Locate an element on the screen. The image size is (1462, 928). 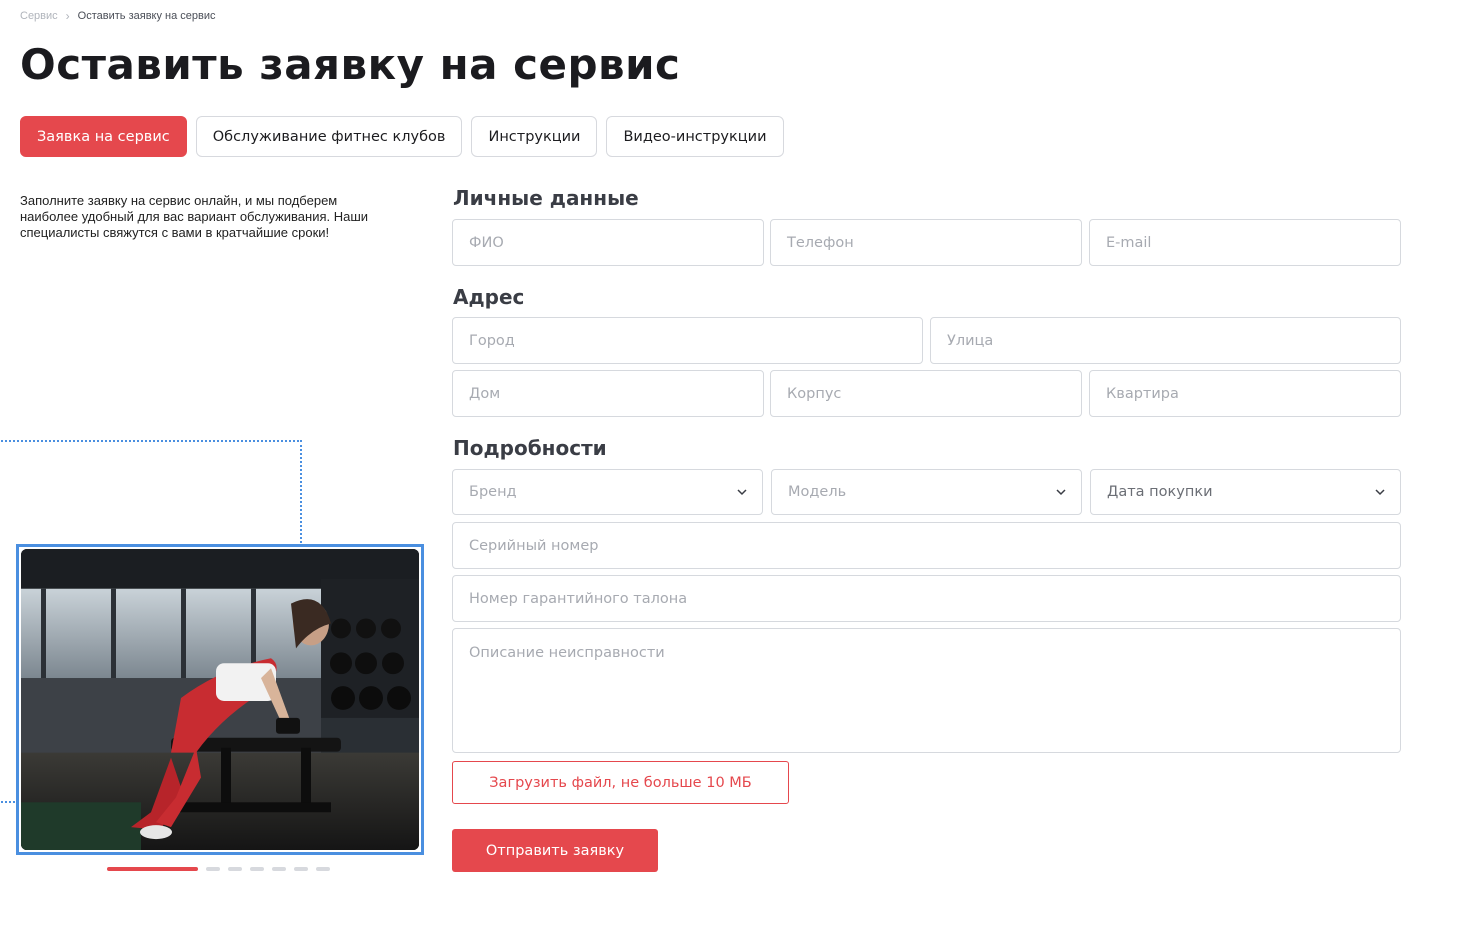
section-title-address: Адрес is located at coordinates (489, 297).